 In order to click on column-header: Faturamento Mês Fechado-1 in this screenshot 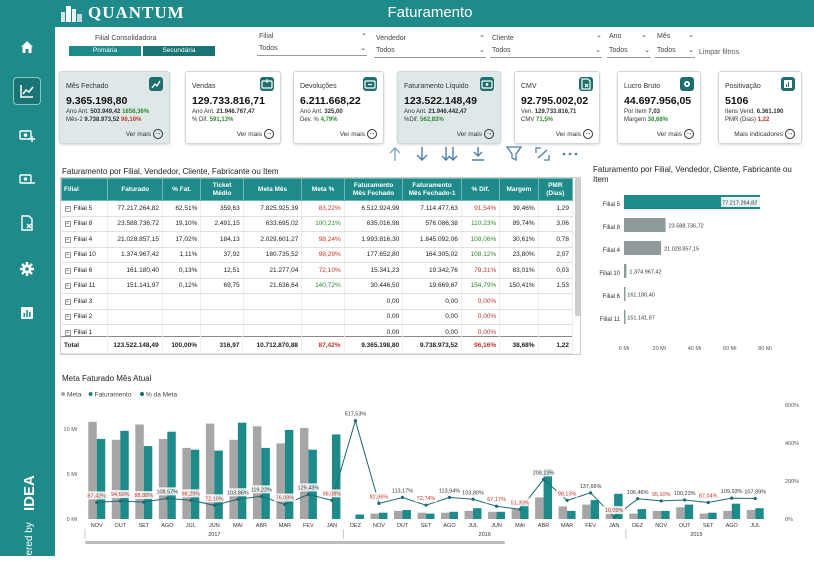, I will do `click(432, 189)`.